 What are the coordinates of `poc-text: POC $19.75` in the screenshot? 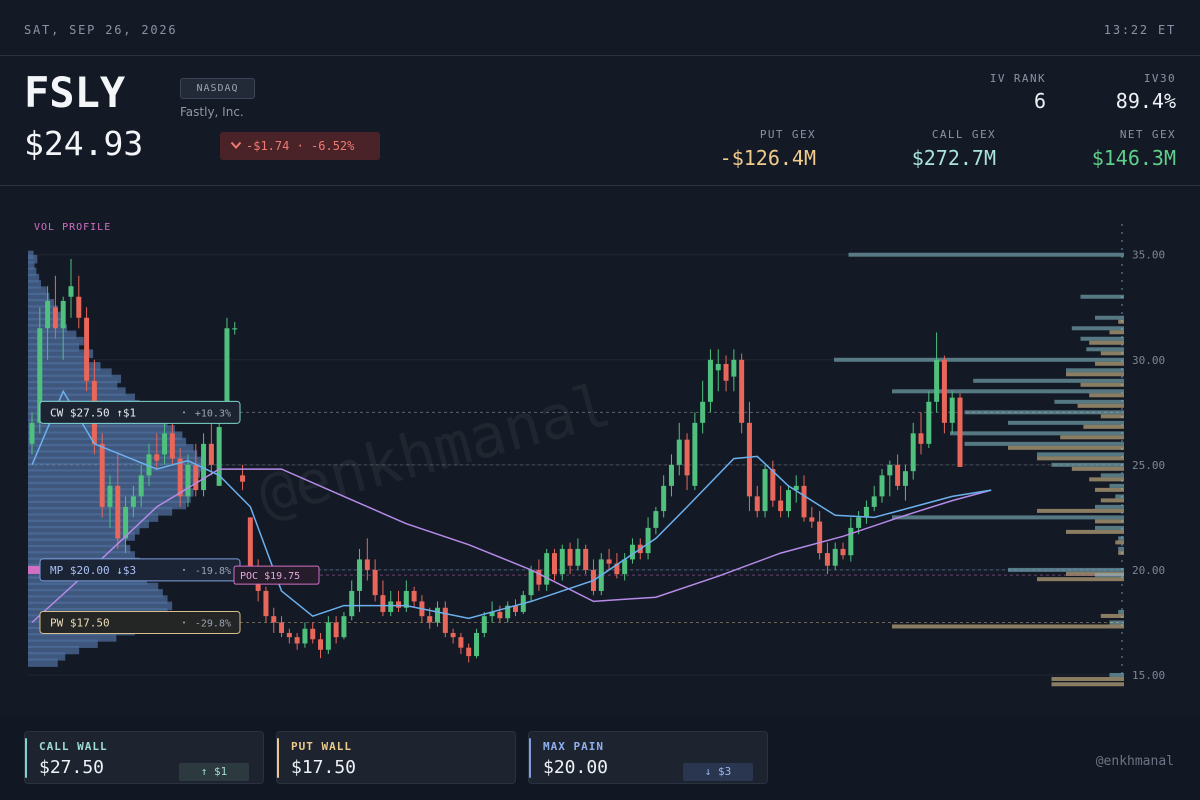 It's located at (270, 576).